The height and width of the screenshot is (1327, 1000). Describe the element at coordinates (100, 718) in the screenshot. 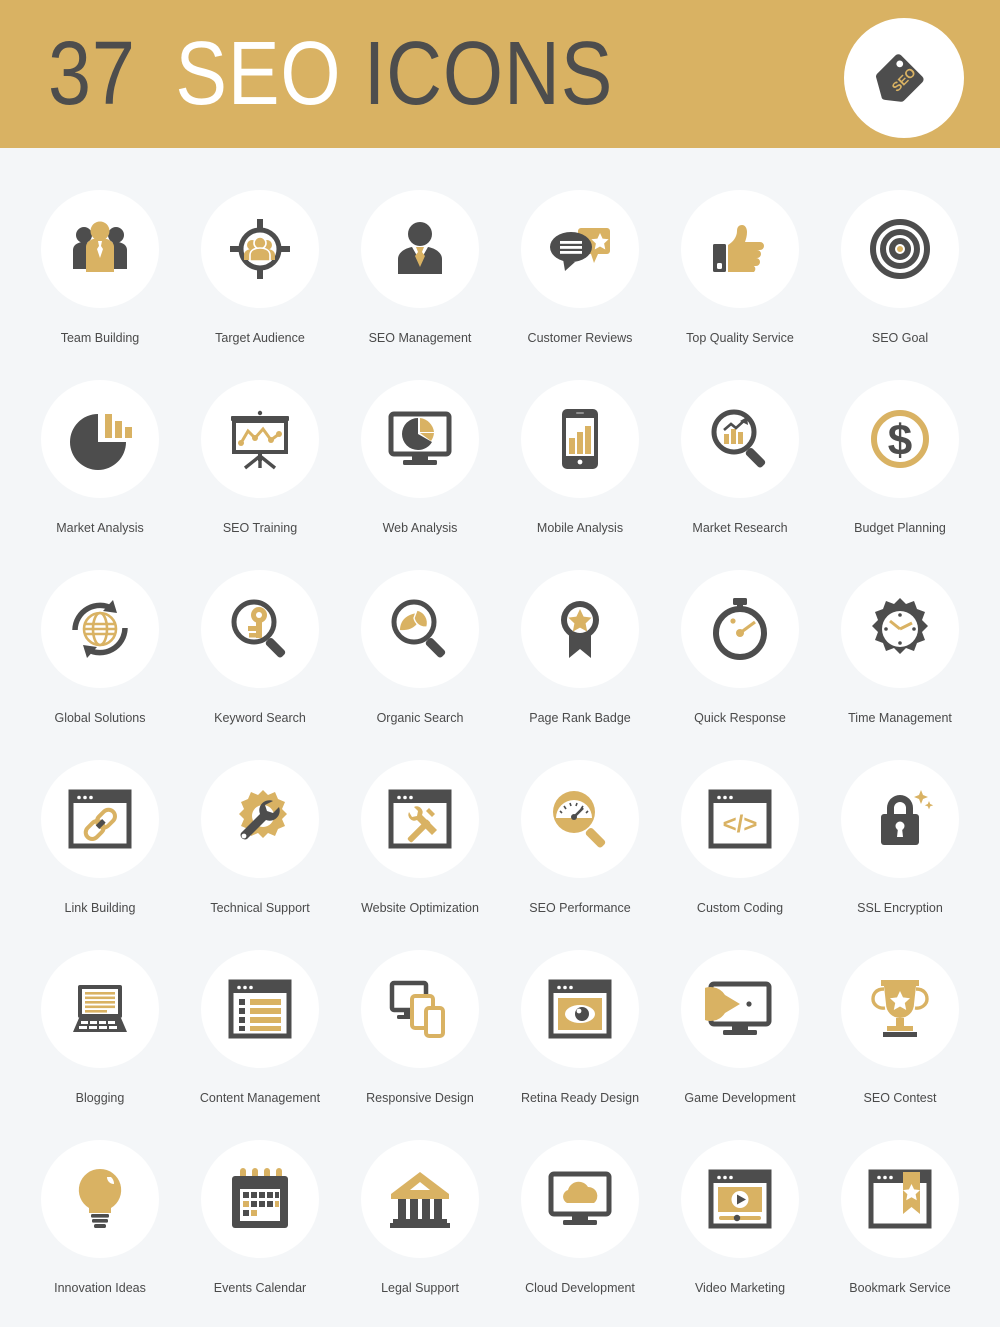

I see `icon-label: Global Solutions` at that location.